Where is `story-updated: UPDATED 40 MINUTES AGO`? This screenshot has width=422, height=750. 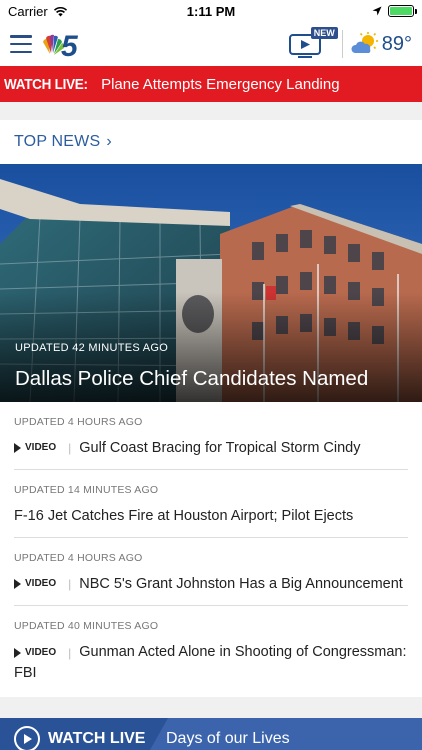
story-updated: UPDATED 40 MINUTES AGO is located at coordinates (86, 626).